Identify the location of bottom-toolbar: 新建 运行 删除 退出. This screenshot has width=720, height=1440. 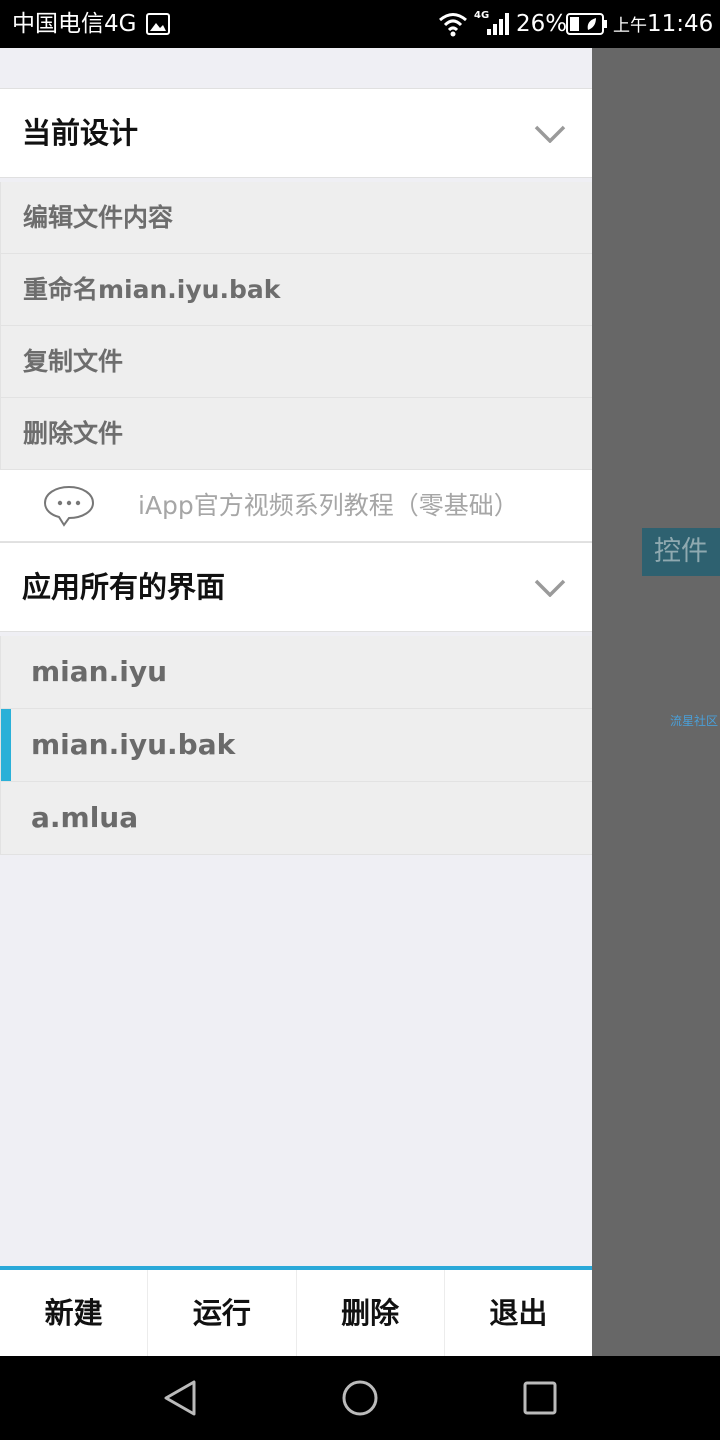
(296, 1311).